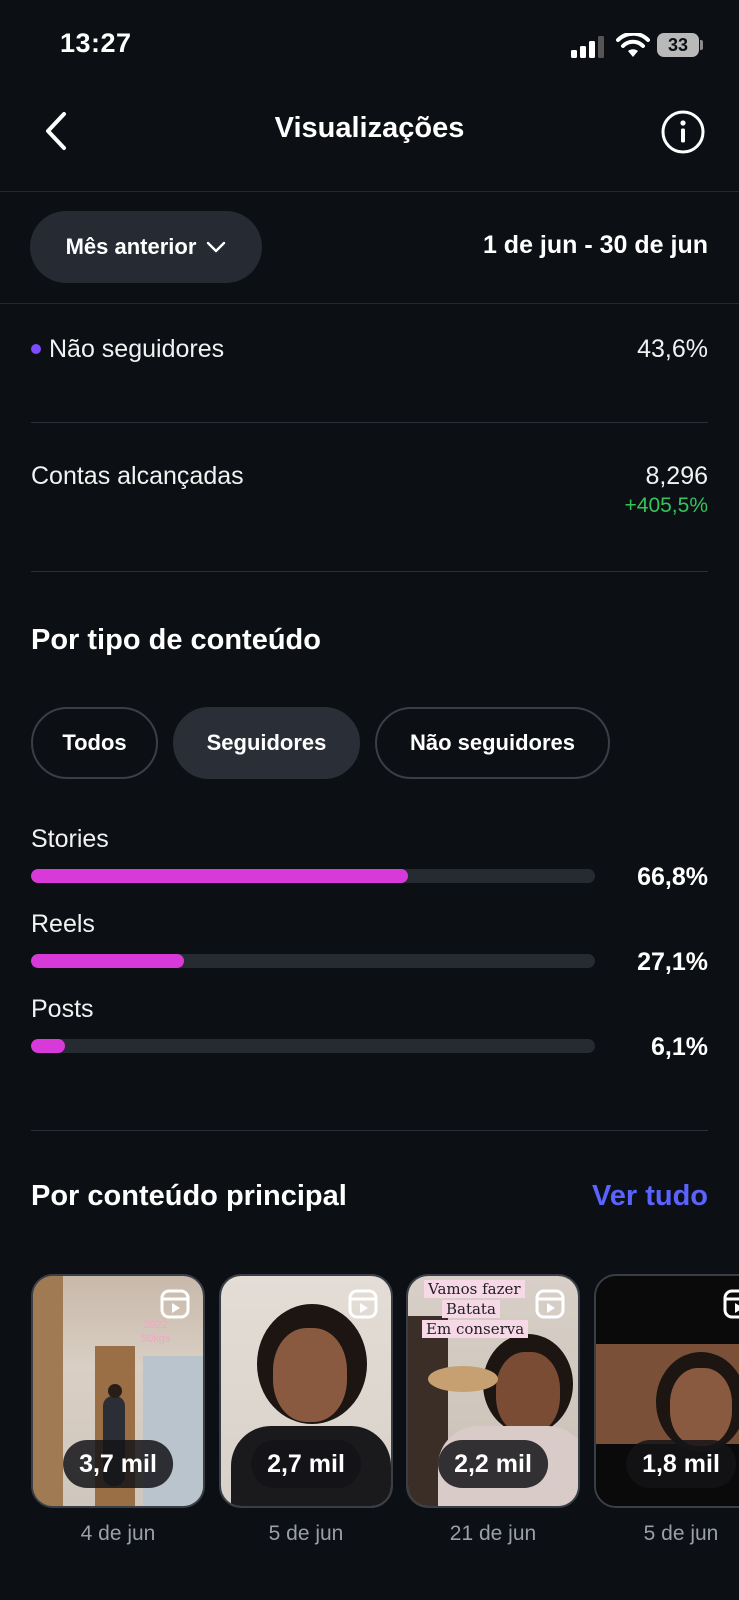  What do you see at coordinates (219, 876) in the screenshot?
I see `bar-fill-stories` at bounding box center [219, 876].